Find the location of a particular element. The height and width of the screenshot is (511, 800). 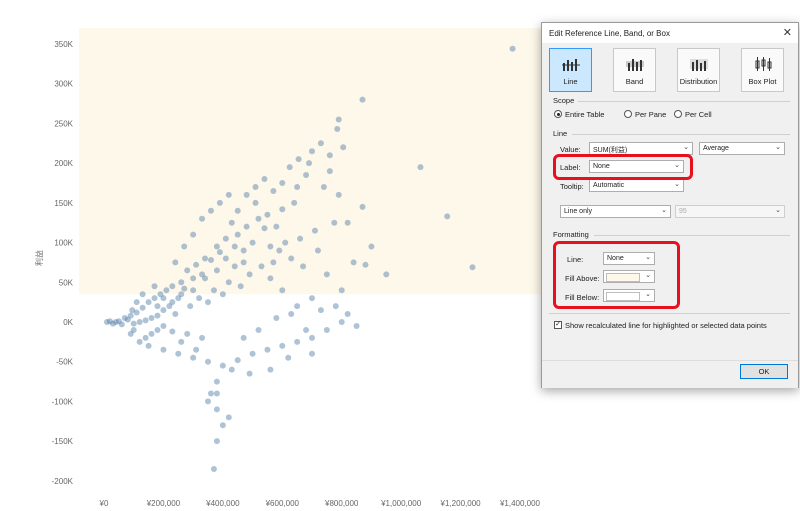

type-button-line: Line is located at coordinates (570, 70).